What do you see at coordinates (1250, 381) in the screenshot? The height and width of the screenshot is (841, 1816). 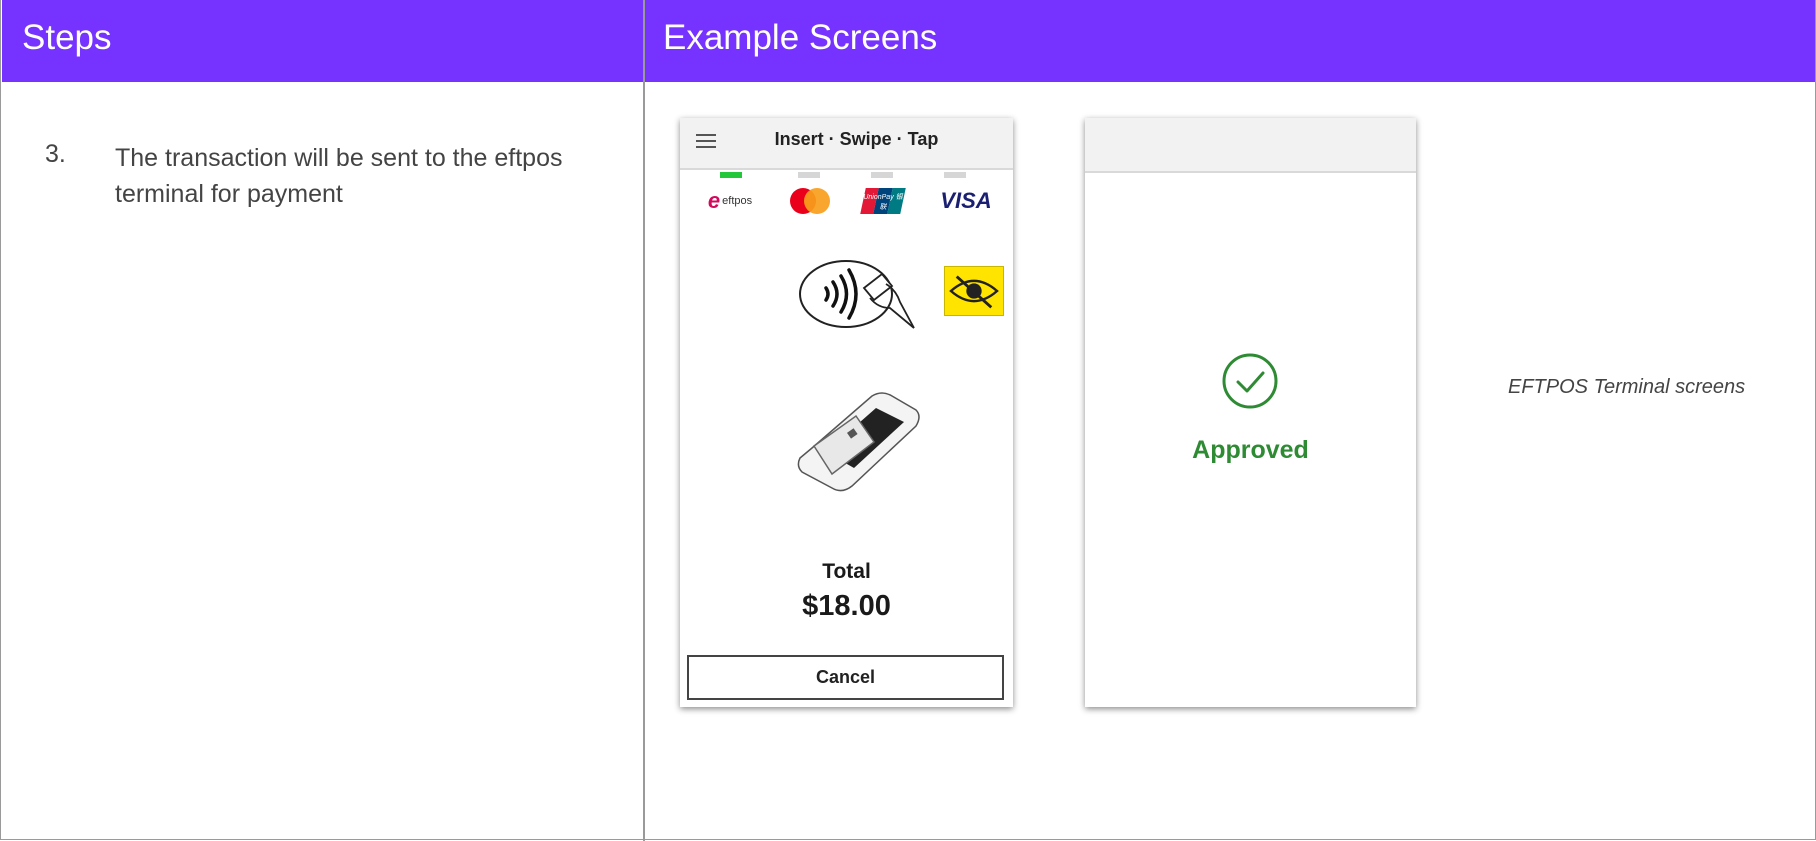 I see `check-circle-icon` at bounding box center [1250, 381].